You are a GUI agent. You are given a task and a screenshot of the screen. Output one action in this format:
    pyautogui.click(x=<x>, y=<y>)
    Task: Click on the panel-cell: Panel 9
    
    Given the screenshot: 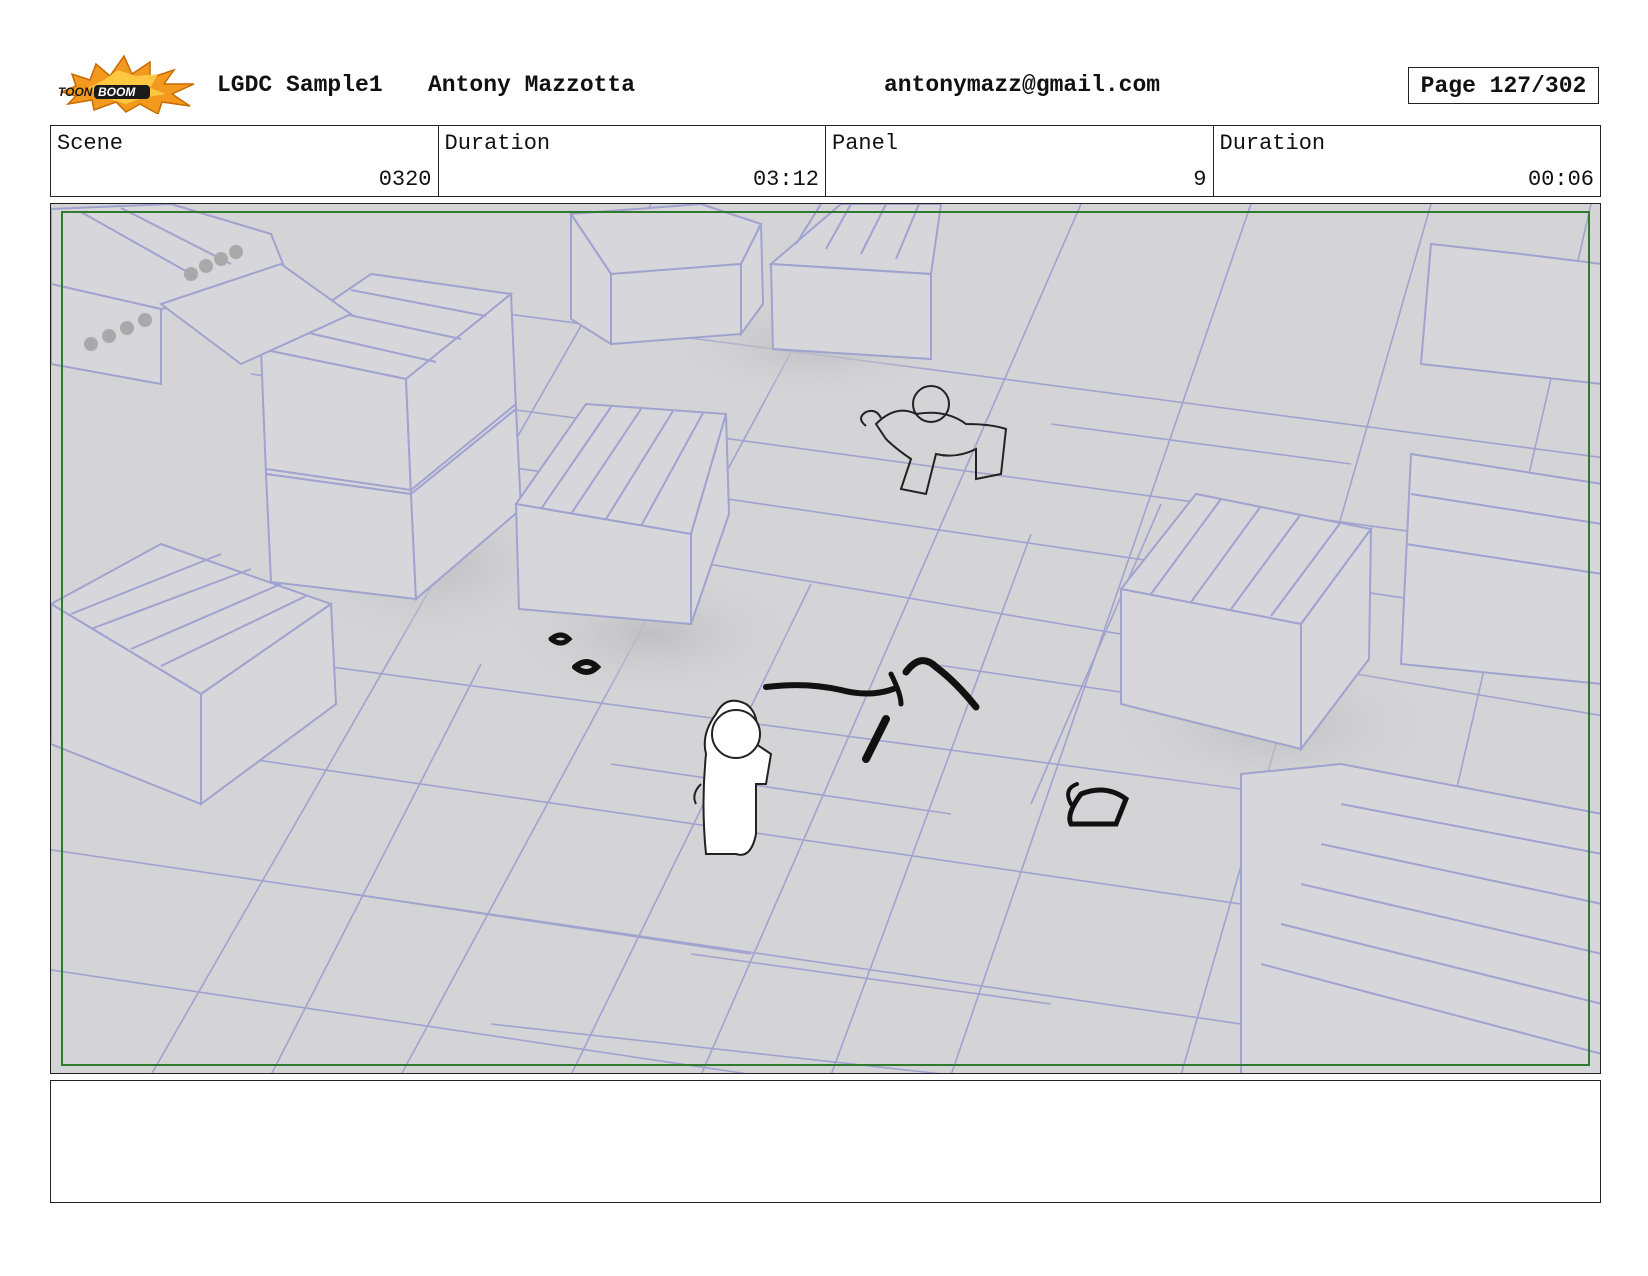 What is the action you would take?
    pyautogui.click(x=1020, y=161)
    